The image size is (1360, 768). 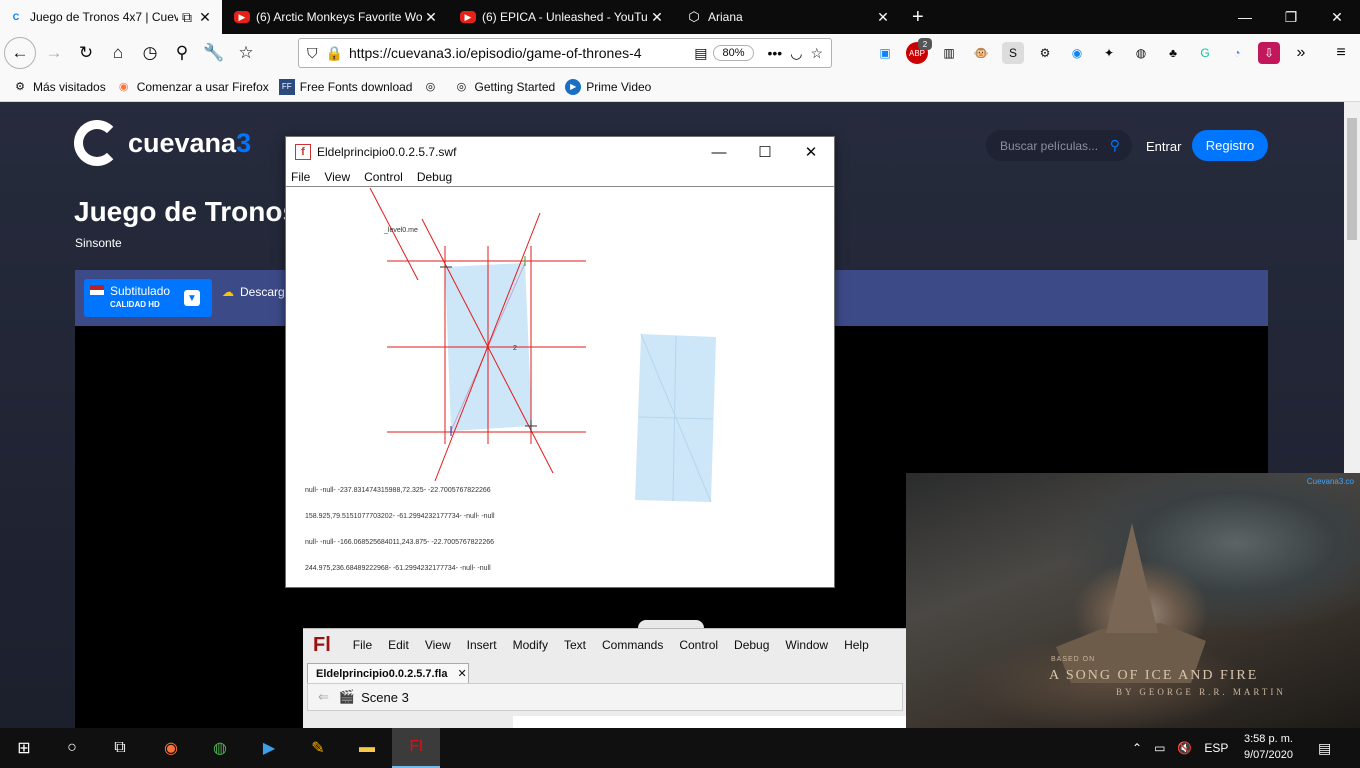 What do you see at coordinates (432, 87) in the screenshot?
I see `bookmark-globe: ◎` at bounding box center [432, 87].